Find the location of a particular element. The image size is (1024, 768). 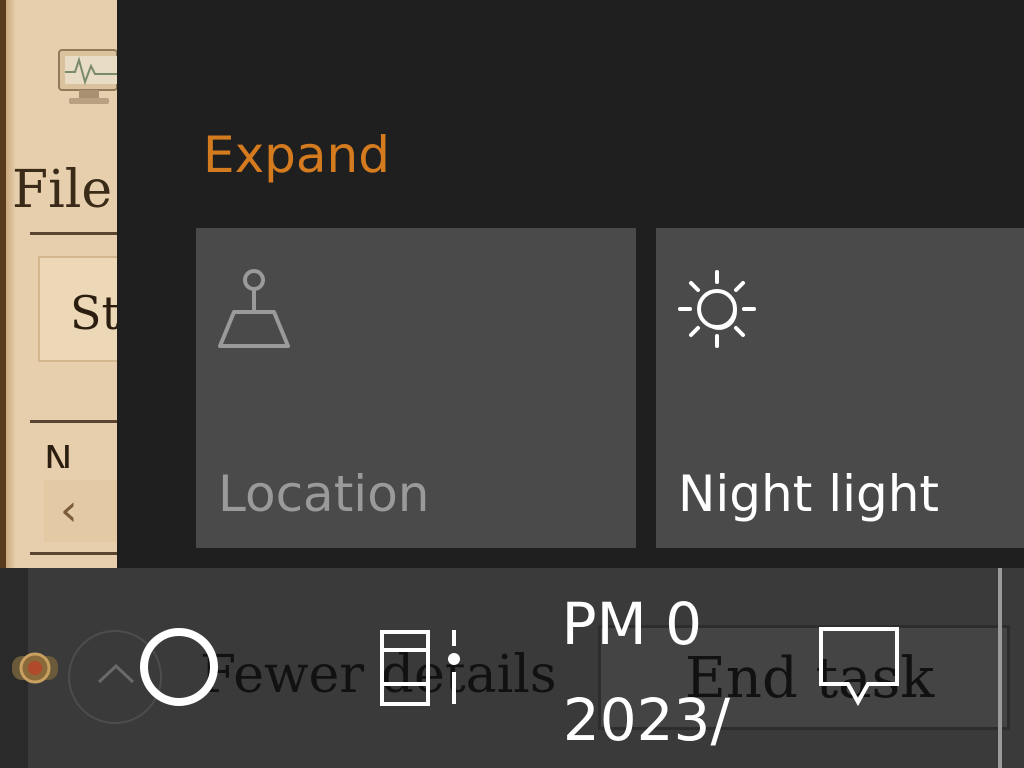

tile-label: Location is located at coordinates (324, 494).